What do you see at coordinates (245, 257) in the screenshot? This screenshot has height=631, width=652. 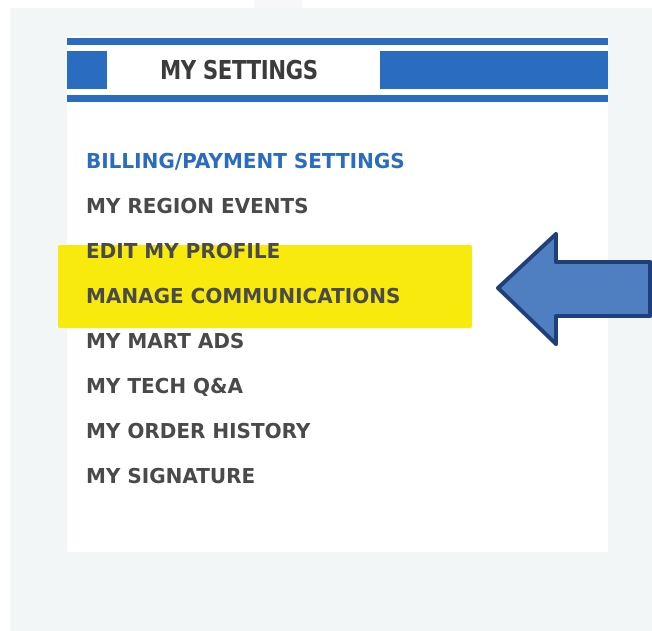 I see `menu-item-edit-my-profile: EDIT MY PROFILE` at bounding box center [245, 257].